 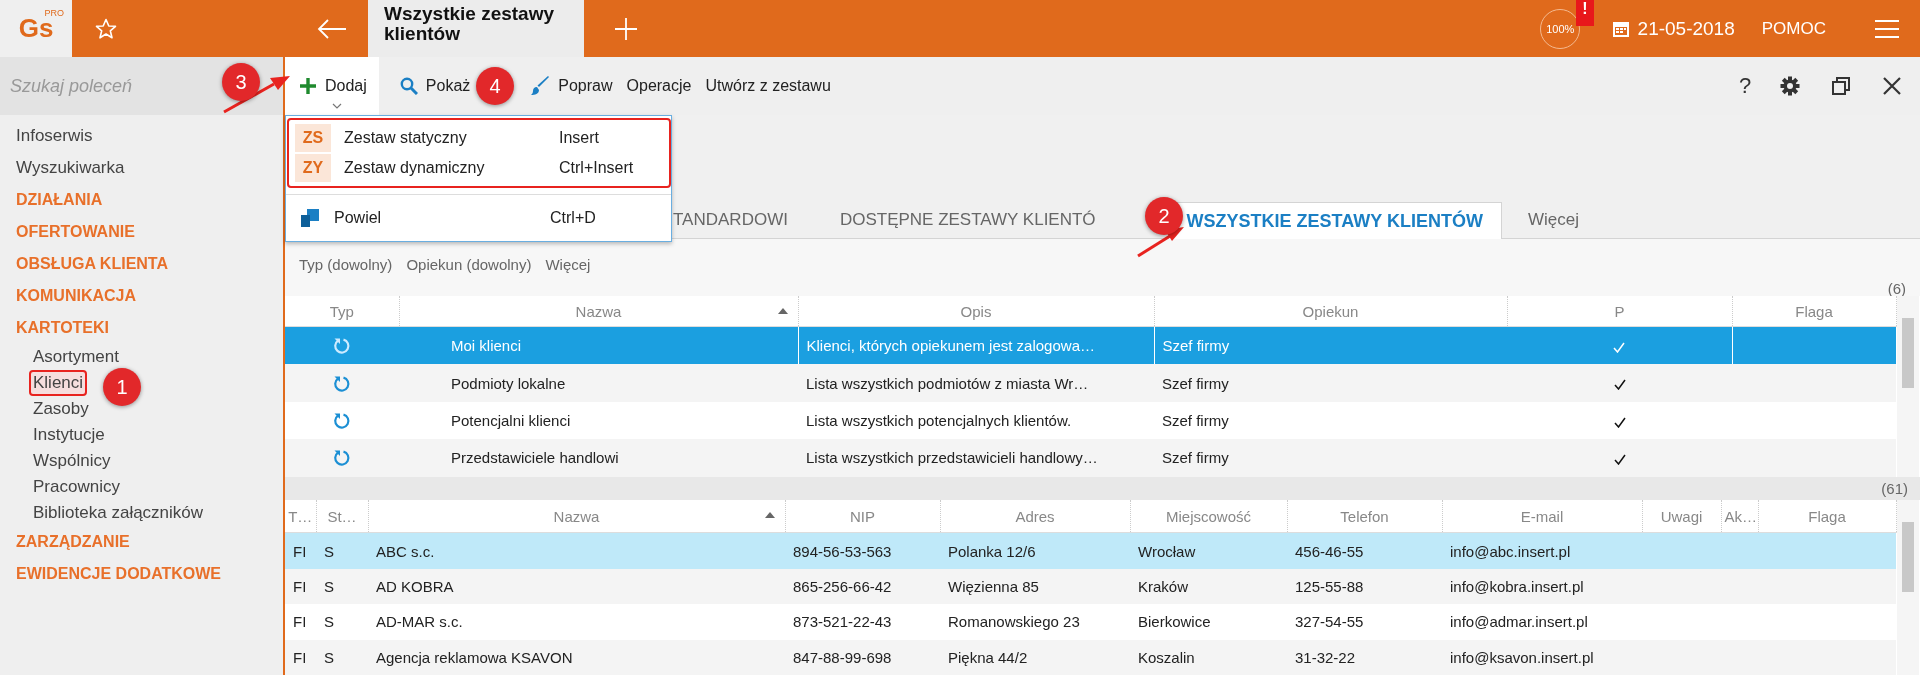 What do you see at coordinates (469, 265) in the screenshot?
I see `filter-link: Opiekun (dowolny)` at bounding box center [469, 265].